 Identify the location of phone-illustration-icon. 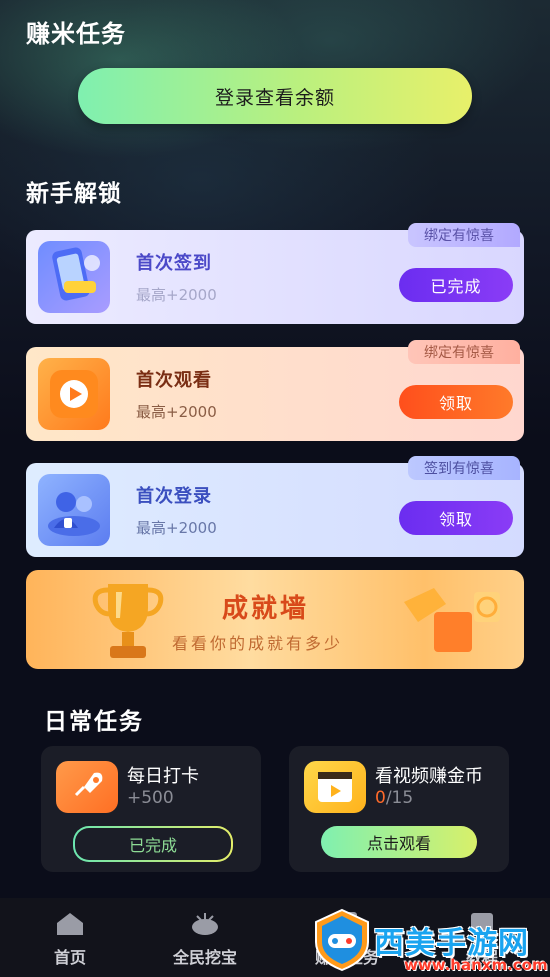
(74, 277).